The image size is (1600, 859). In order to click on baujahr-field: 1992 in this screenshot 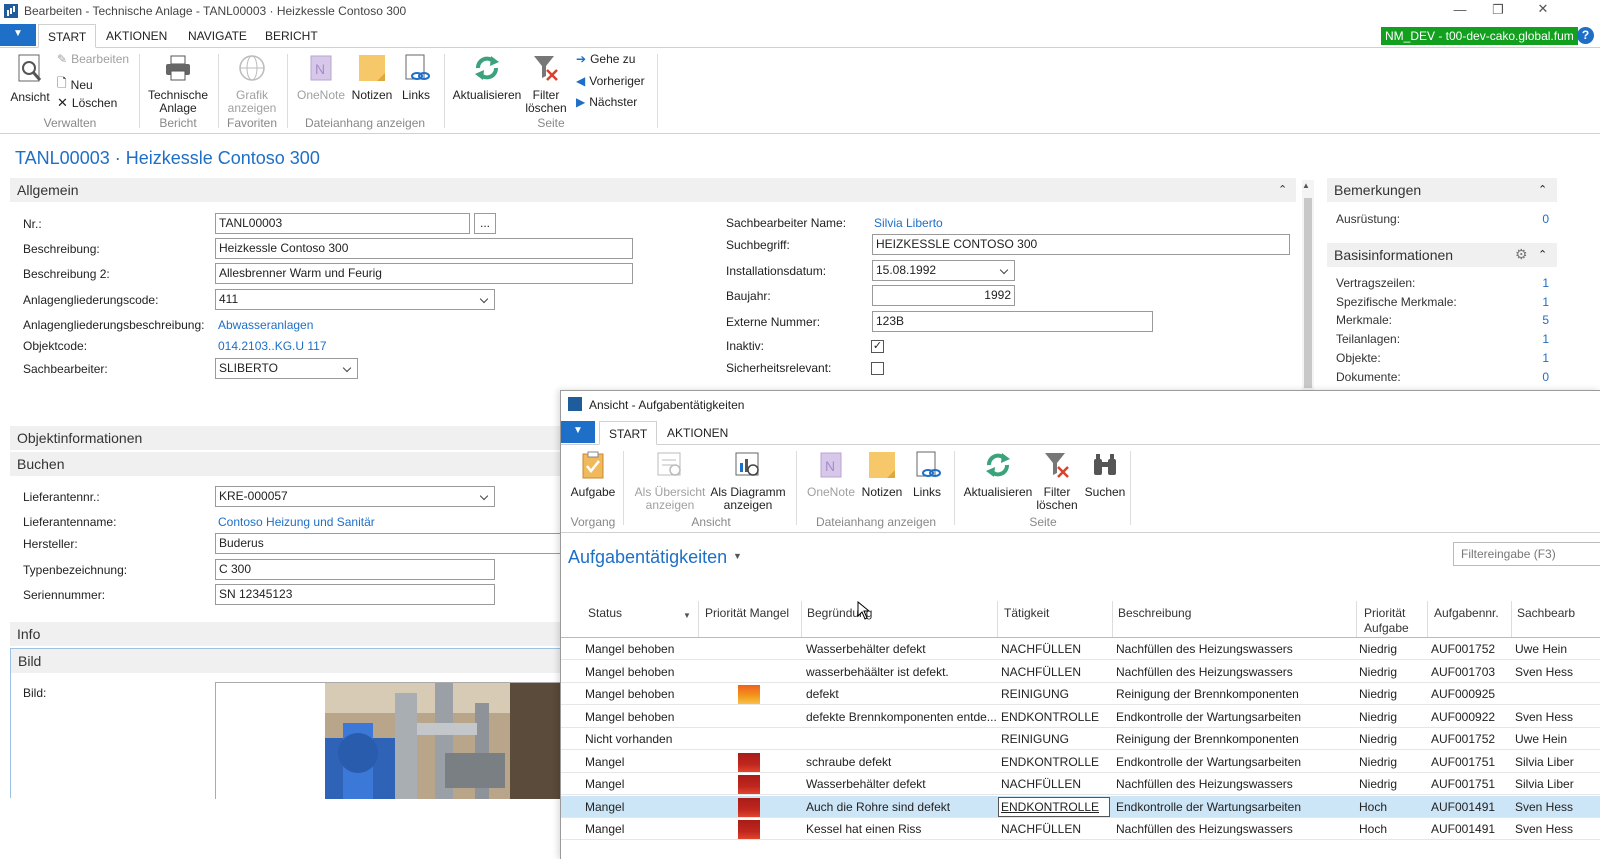, I will do `click(943, 295)`.